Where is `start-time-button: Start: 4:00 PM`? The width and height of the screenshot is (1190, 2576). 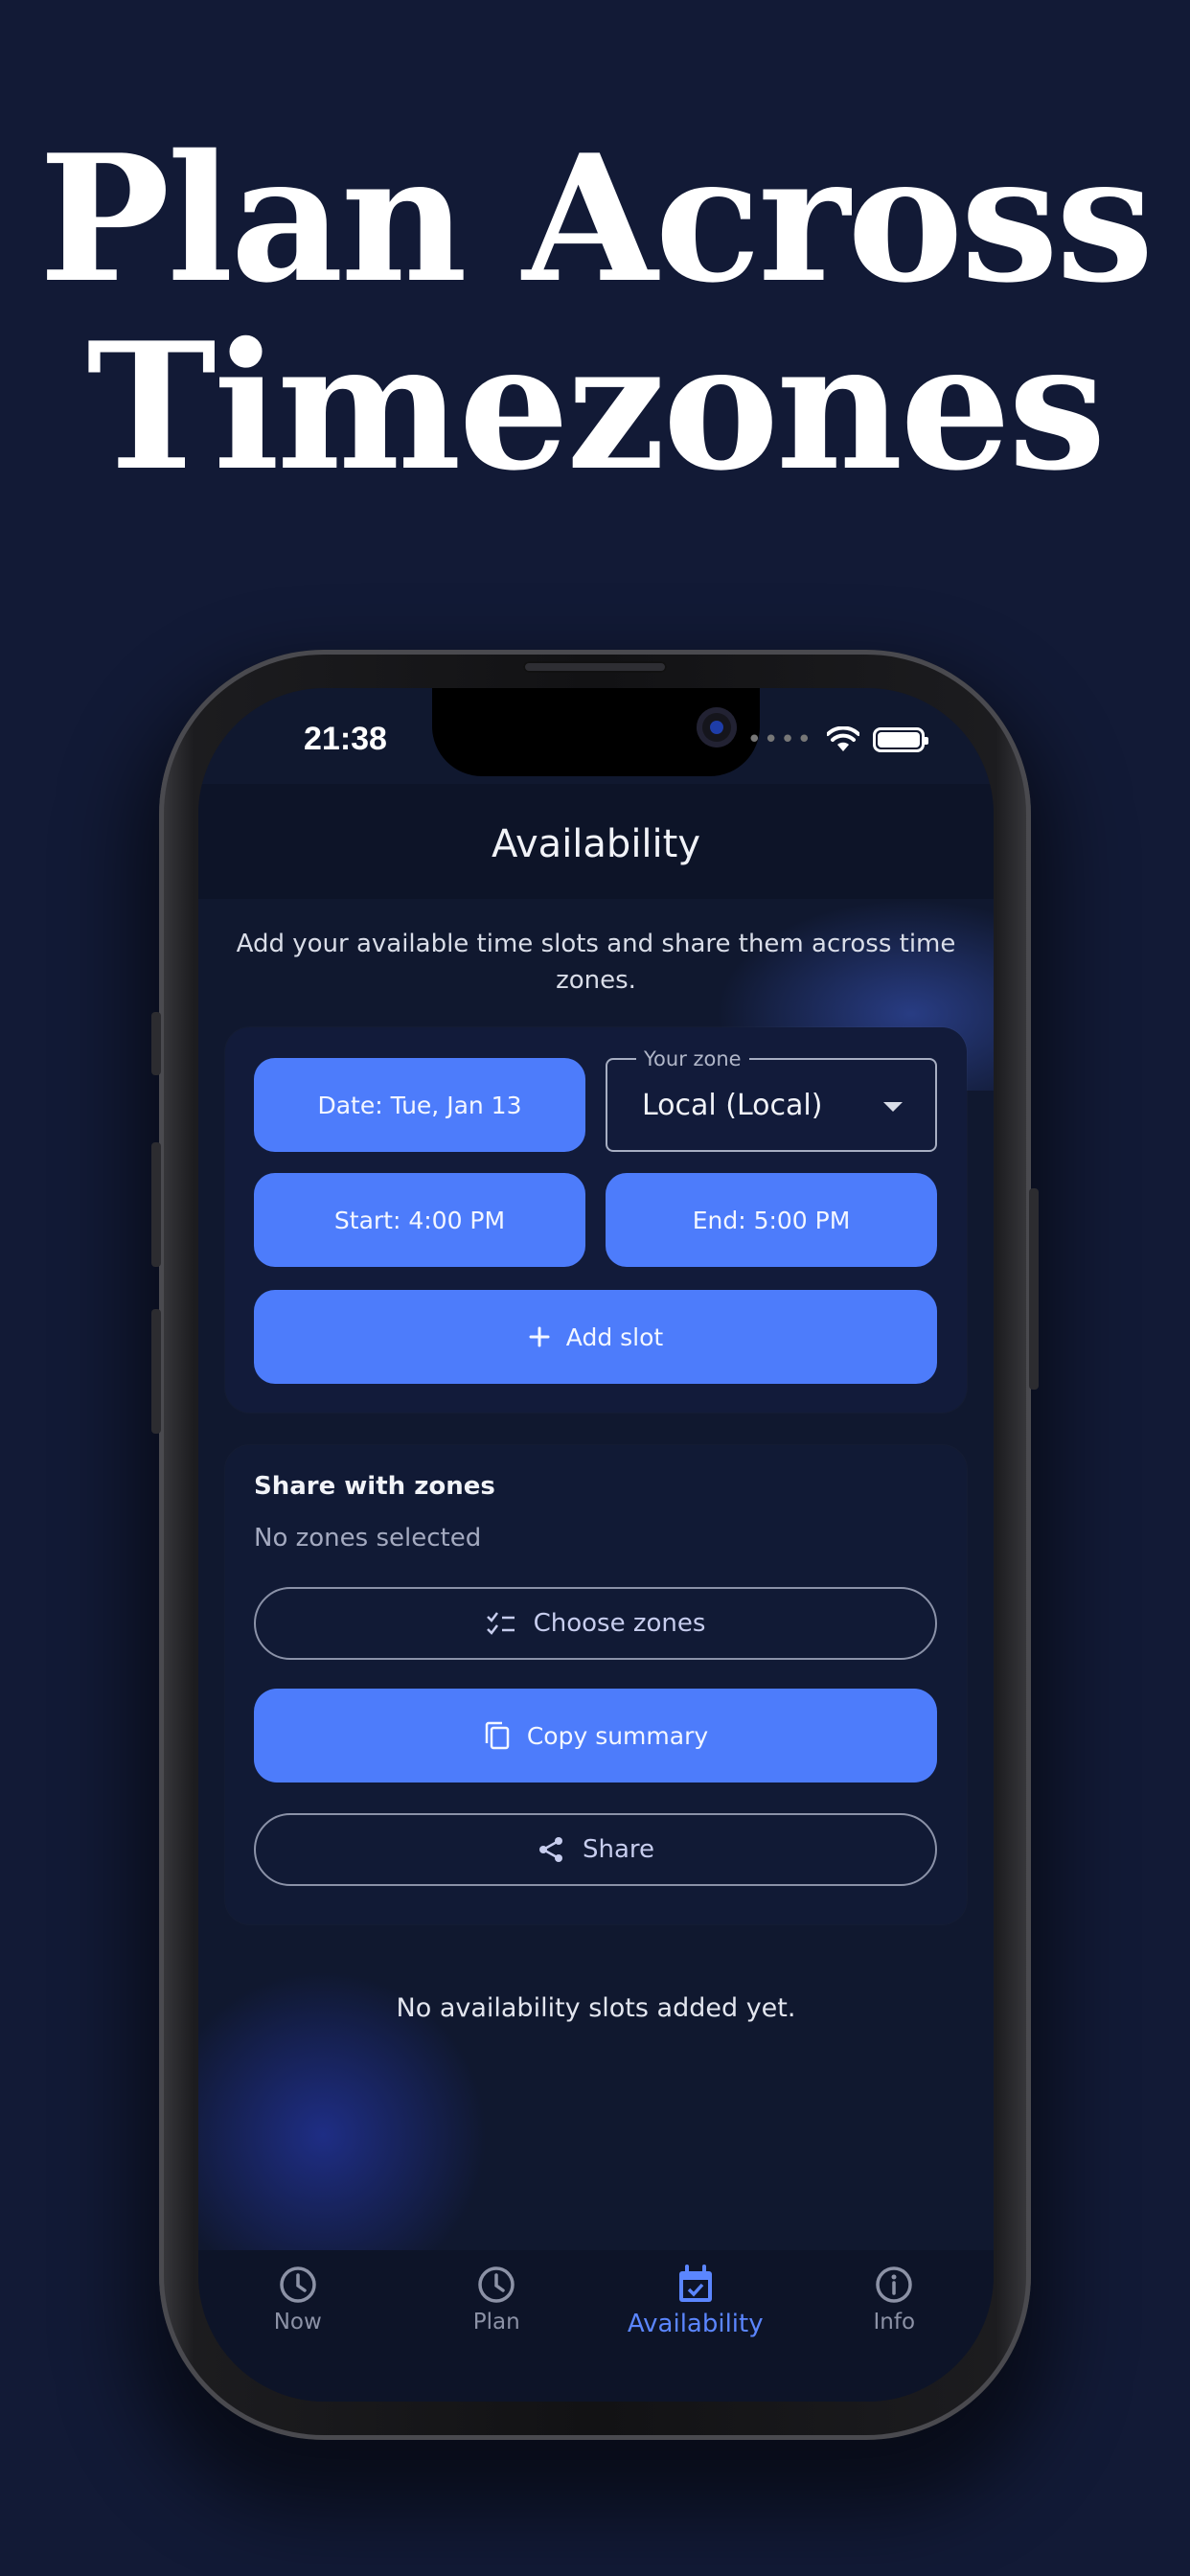 start-time-button: Start: 4:00 PM is located at coordinates (420, 1220).